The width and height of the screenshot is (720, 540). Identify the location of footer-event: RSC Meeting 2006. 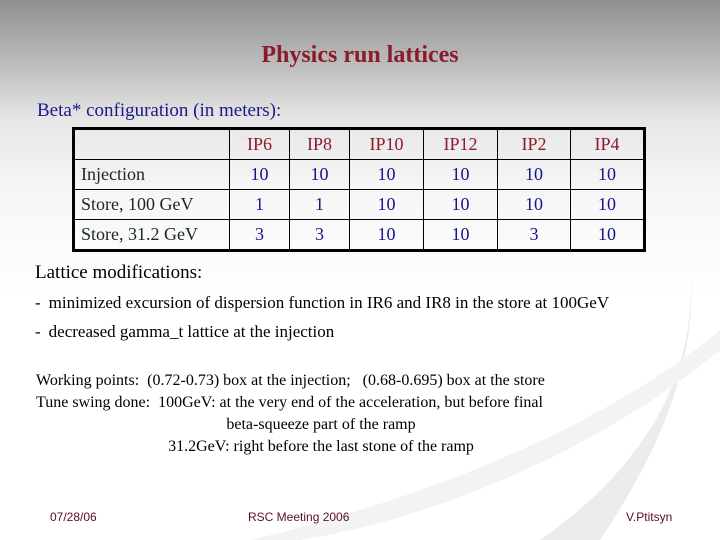
(299, 517).